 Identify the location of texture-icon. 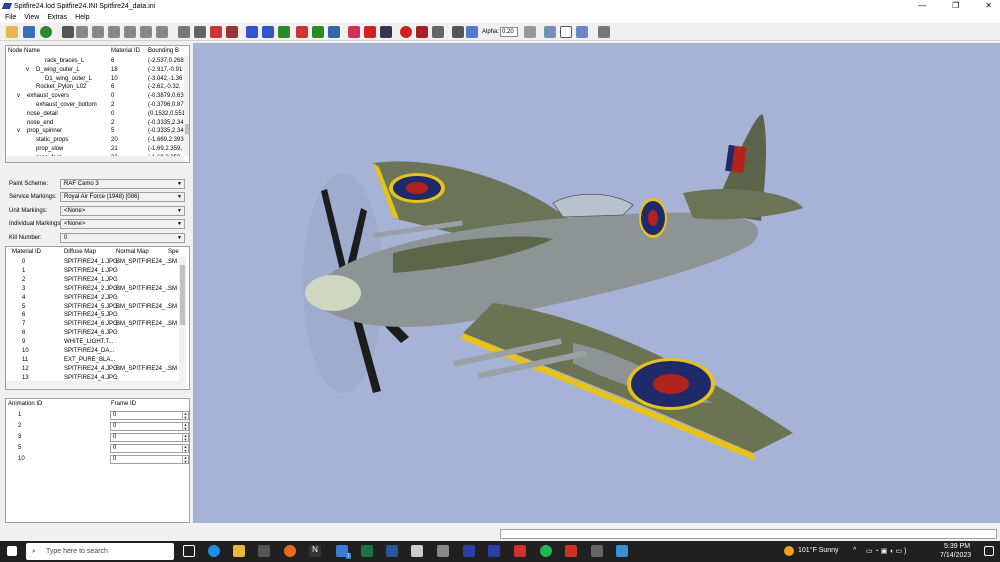
(46, 32).